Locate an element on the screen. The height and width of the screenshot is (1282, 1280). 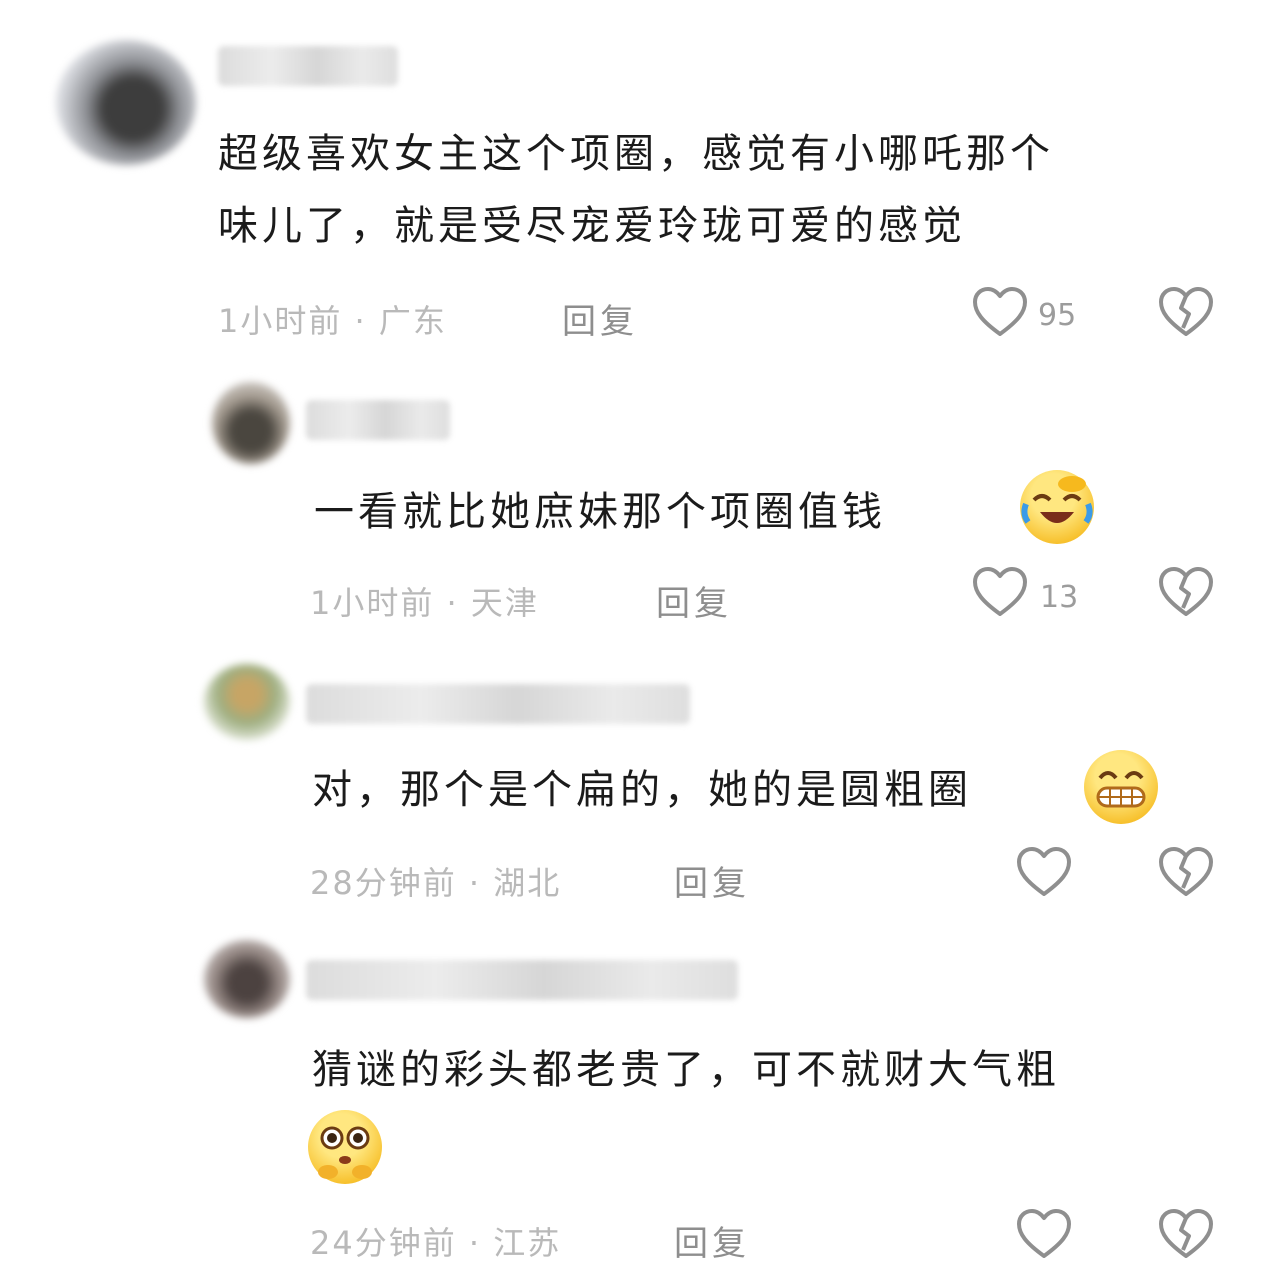
pleading-emoji is located at coordinates (345, 1147).